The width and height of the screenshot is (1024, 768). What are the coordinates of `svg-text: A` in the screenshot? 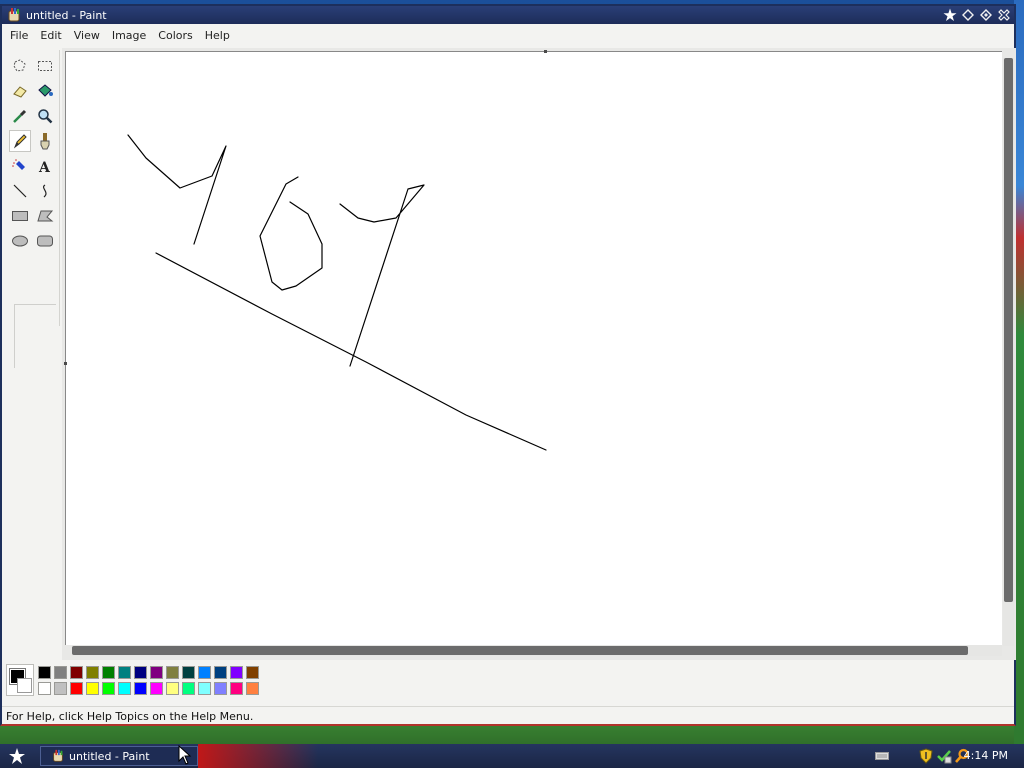 It's located at (44, 167).